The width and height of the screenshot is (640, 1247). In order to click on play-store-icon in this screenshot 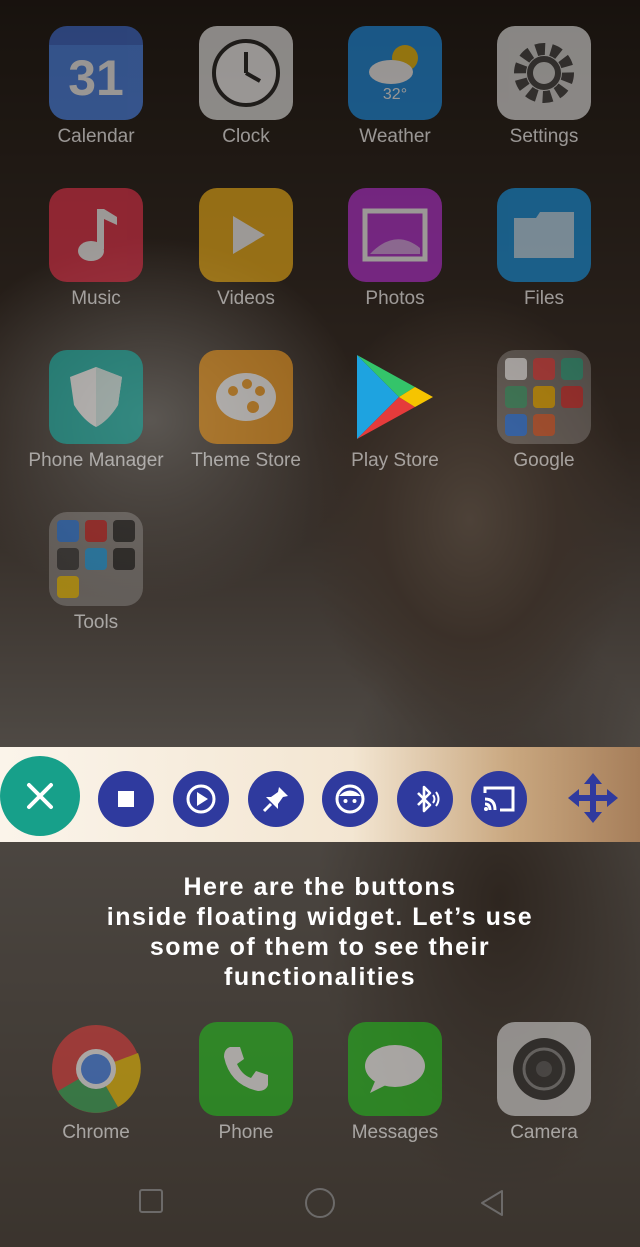, I will do `click(395, 397)`.